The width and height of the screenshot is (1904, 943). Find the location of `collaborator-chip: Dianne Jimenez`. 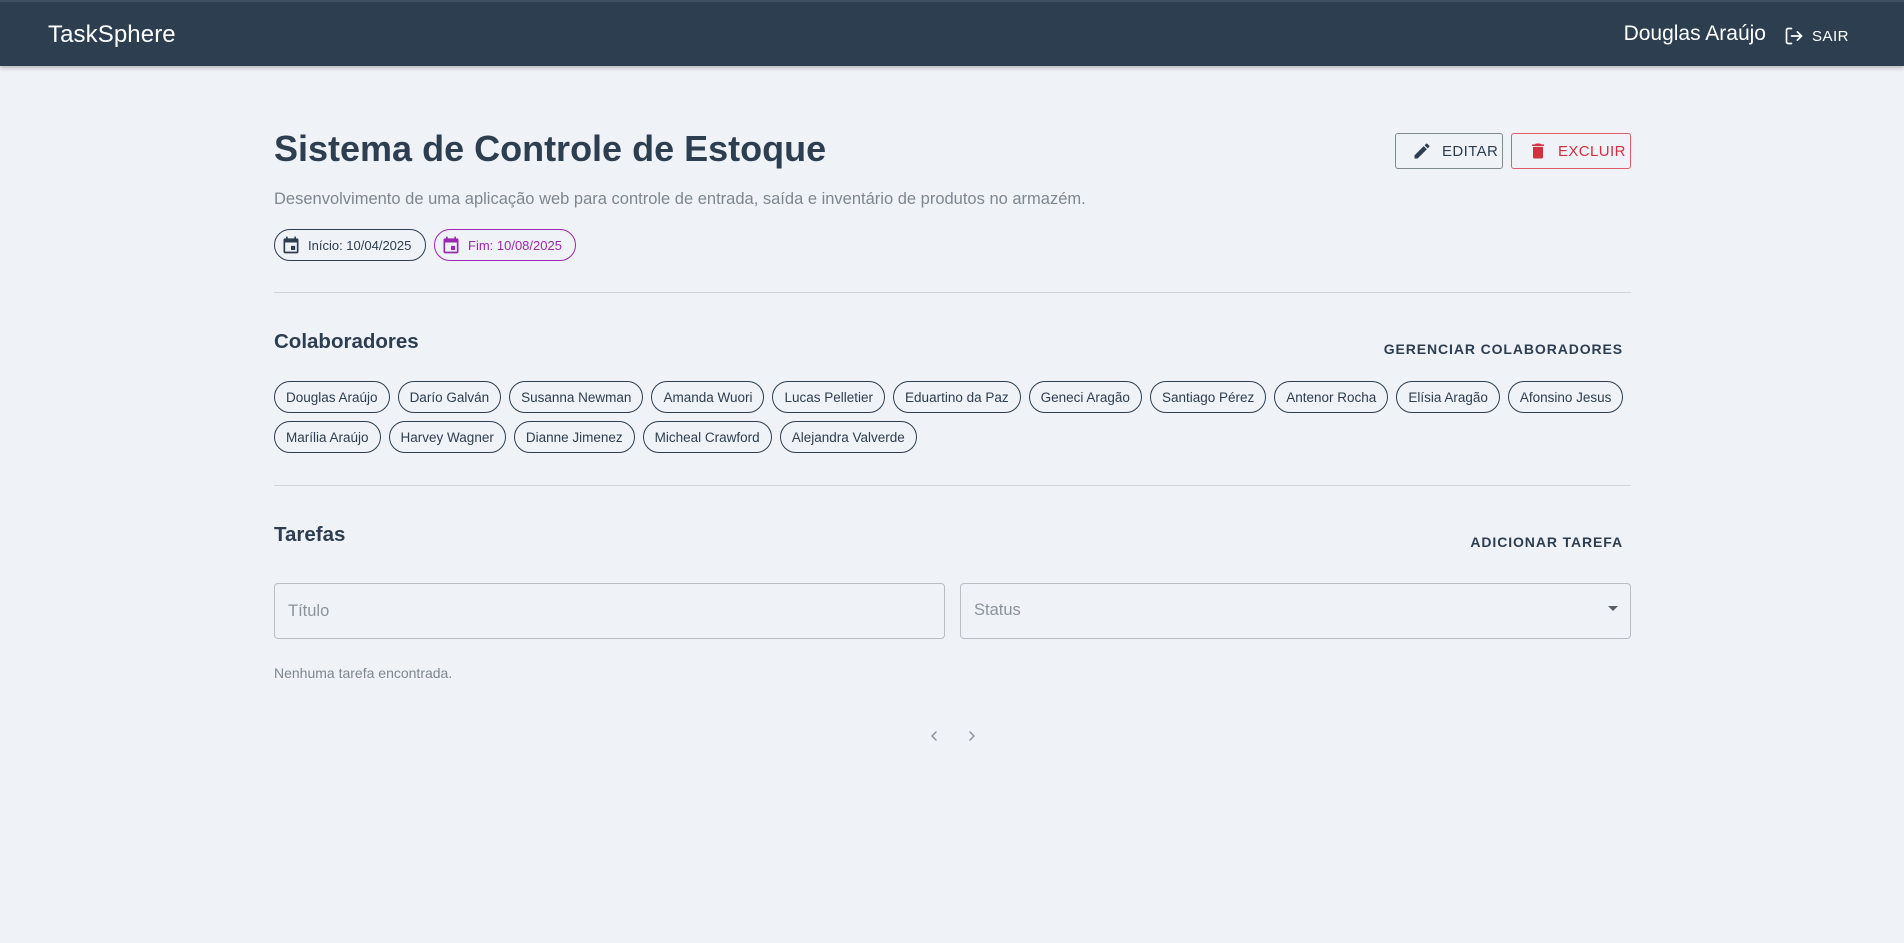

collaborator-chip: Dianne Jimenez is located at coordinates (574, 437).